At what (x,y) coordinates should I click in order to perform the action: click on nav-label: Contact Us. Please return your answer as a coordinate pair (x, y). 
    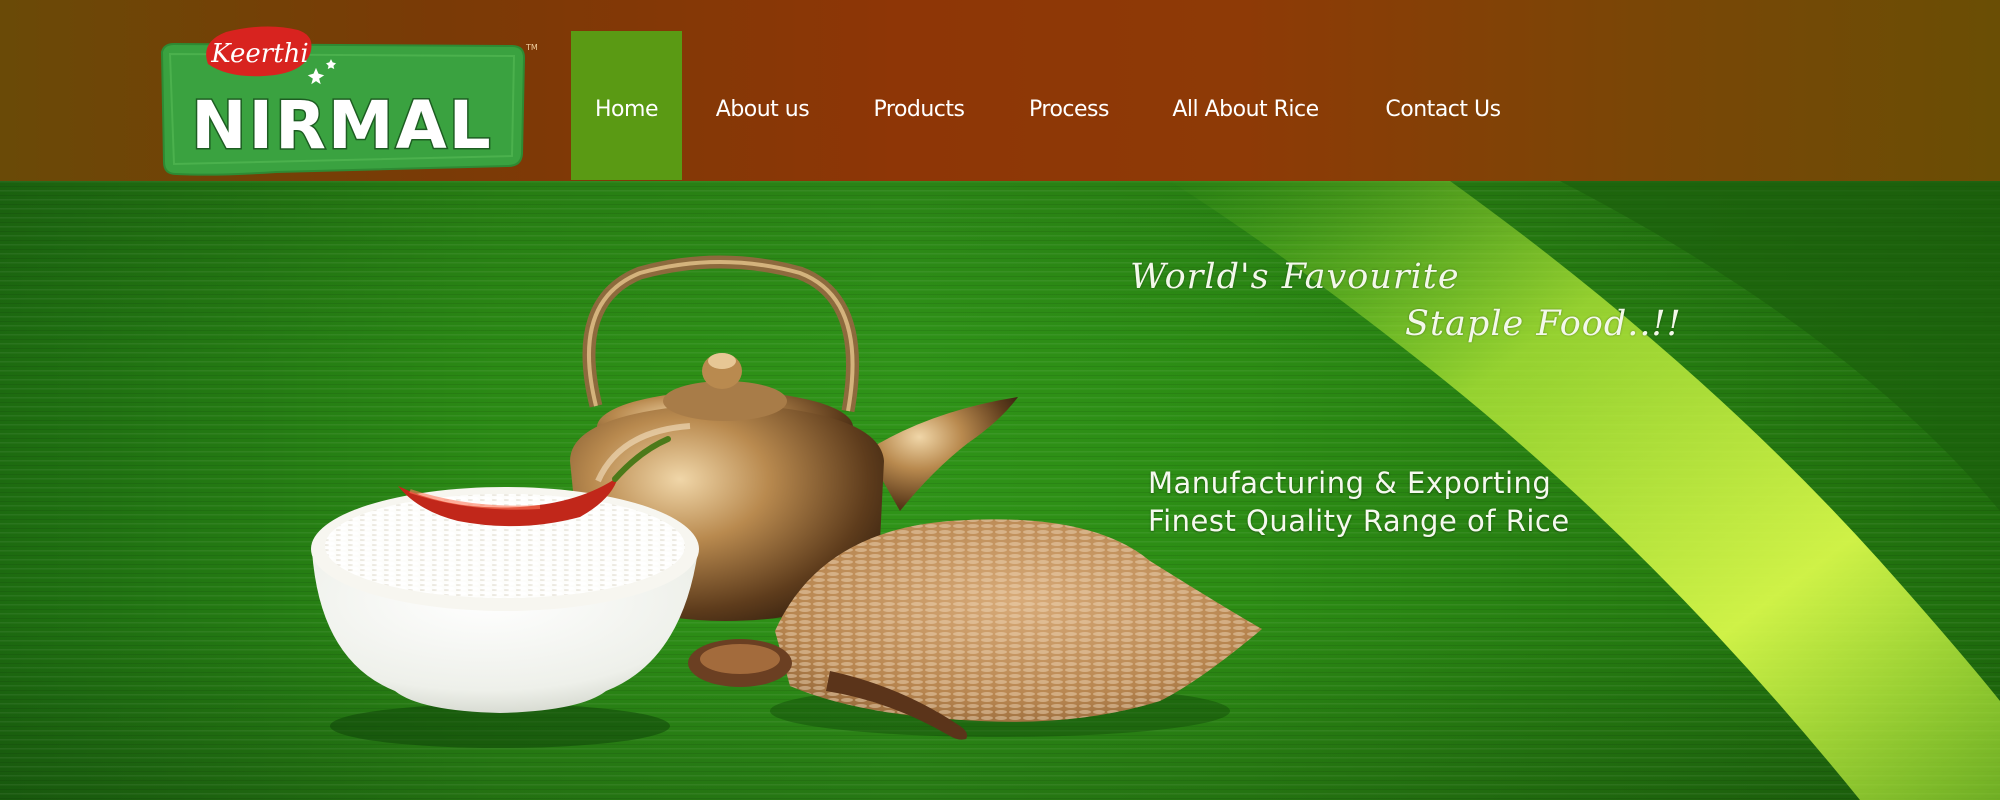
    Looking at the image, I should click on (1443, 109).